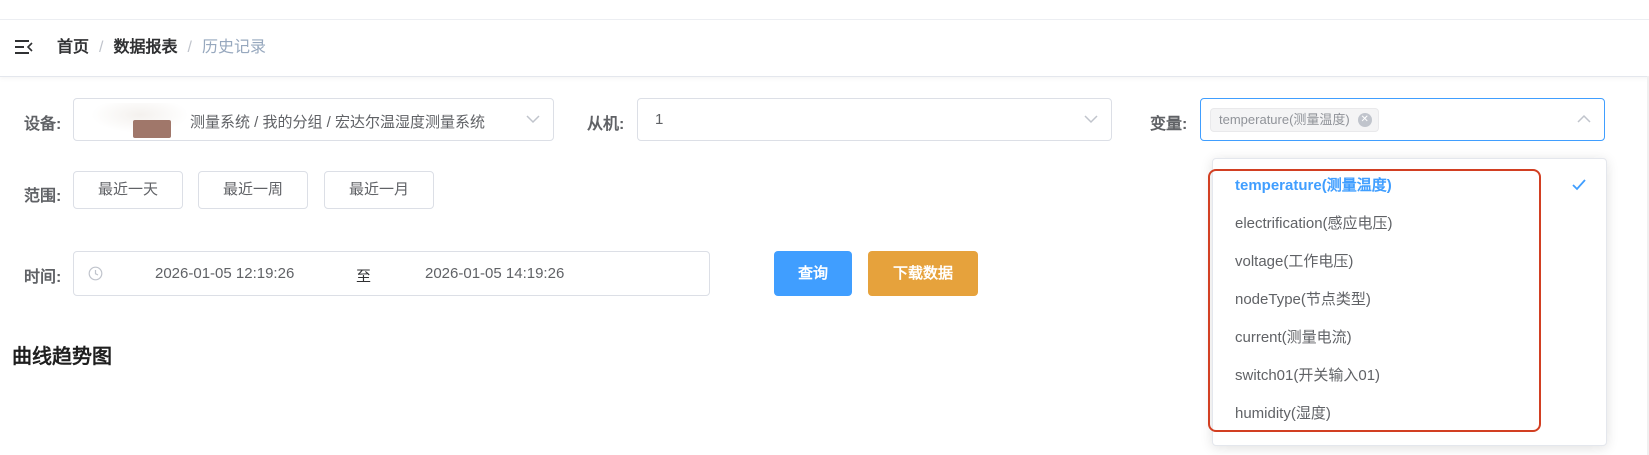 The height and width of the screenshot is (455, 1649). Describe the element at coordinates (1284, 119) in the screenshot. I see `variable-tag-label: temperature(测量温度)` at that location.